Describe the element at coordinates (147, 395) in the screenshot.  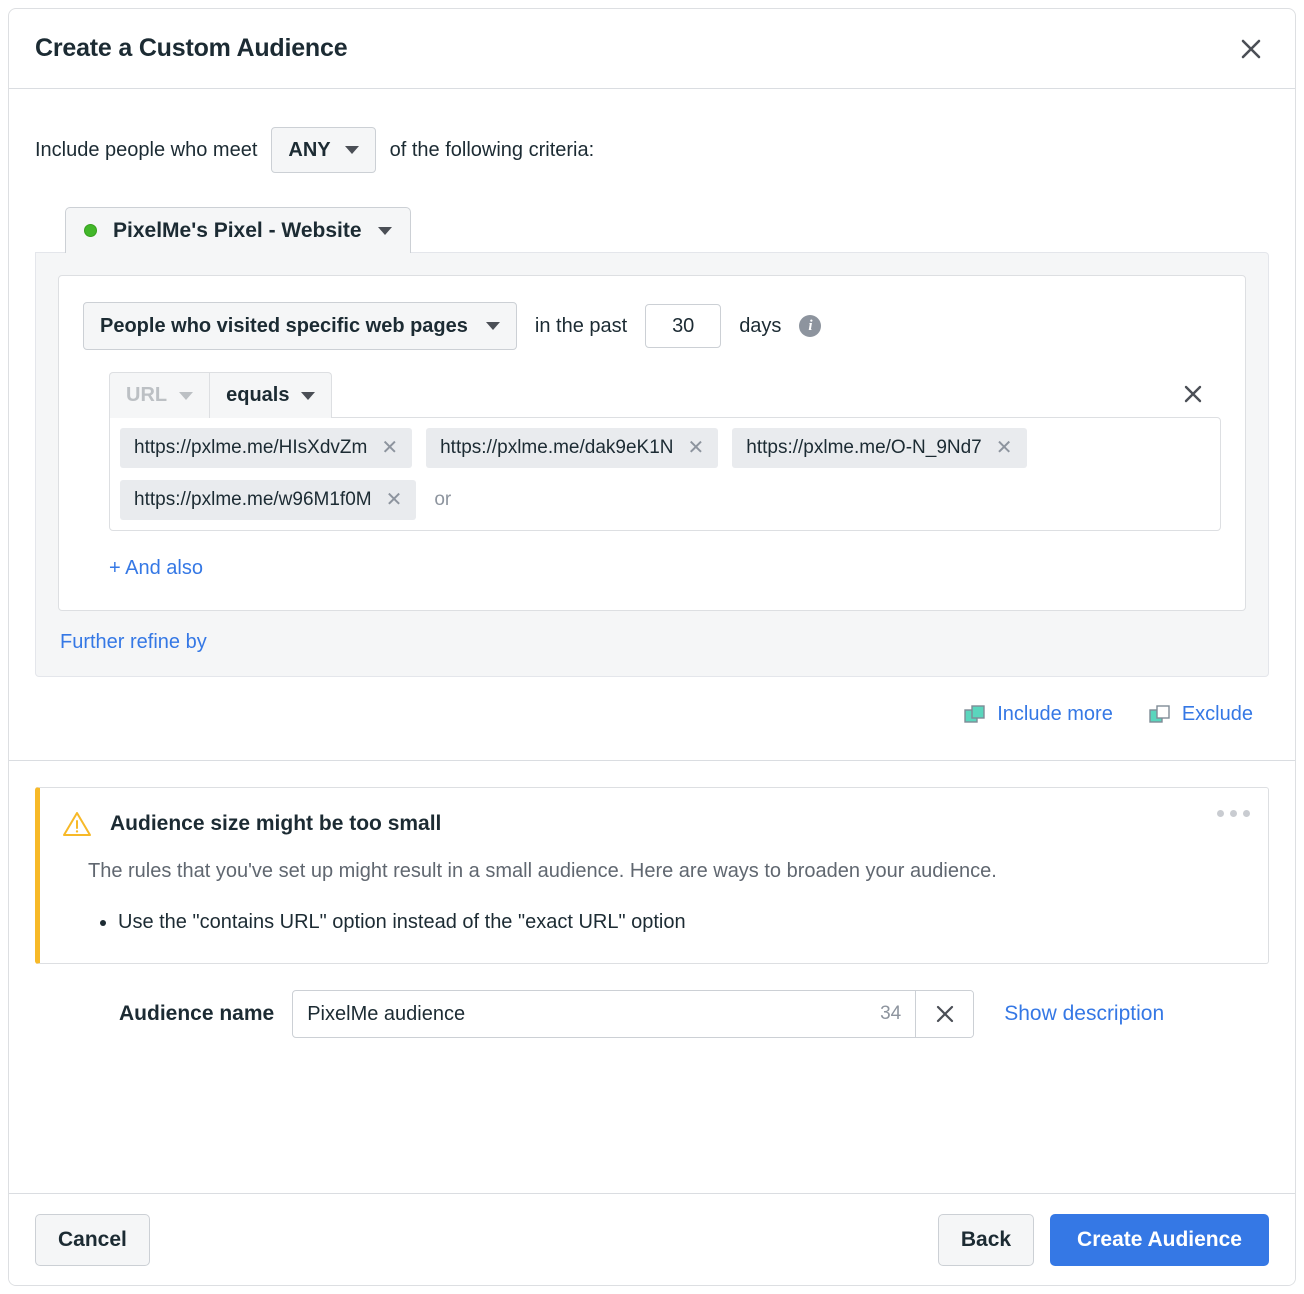
I see `url-field-value: URL` at that location.